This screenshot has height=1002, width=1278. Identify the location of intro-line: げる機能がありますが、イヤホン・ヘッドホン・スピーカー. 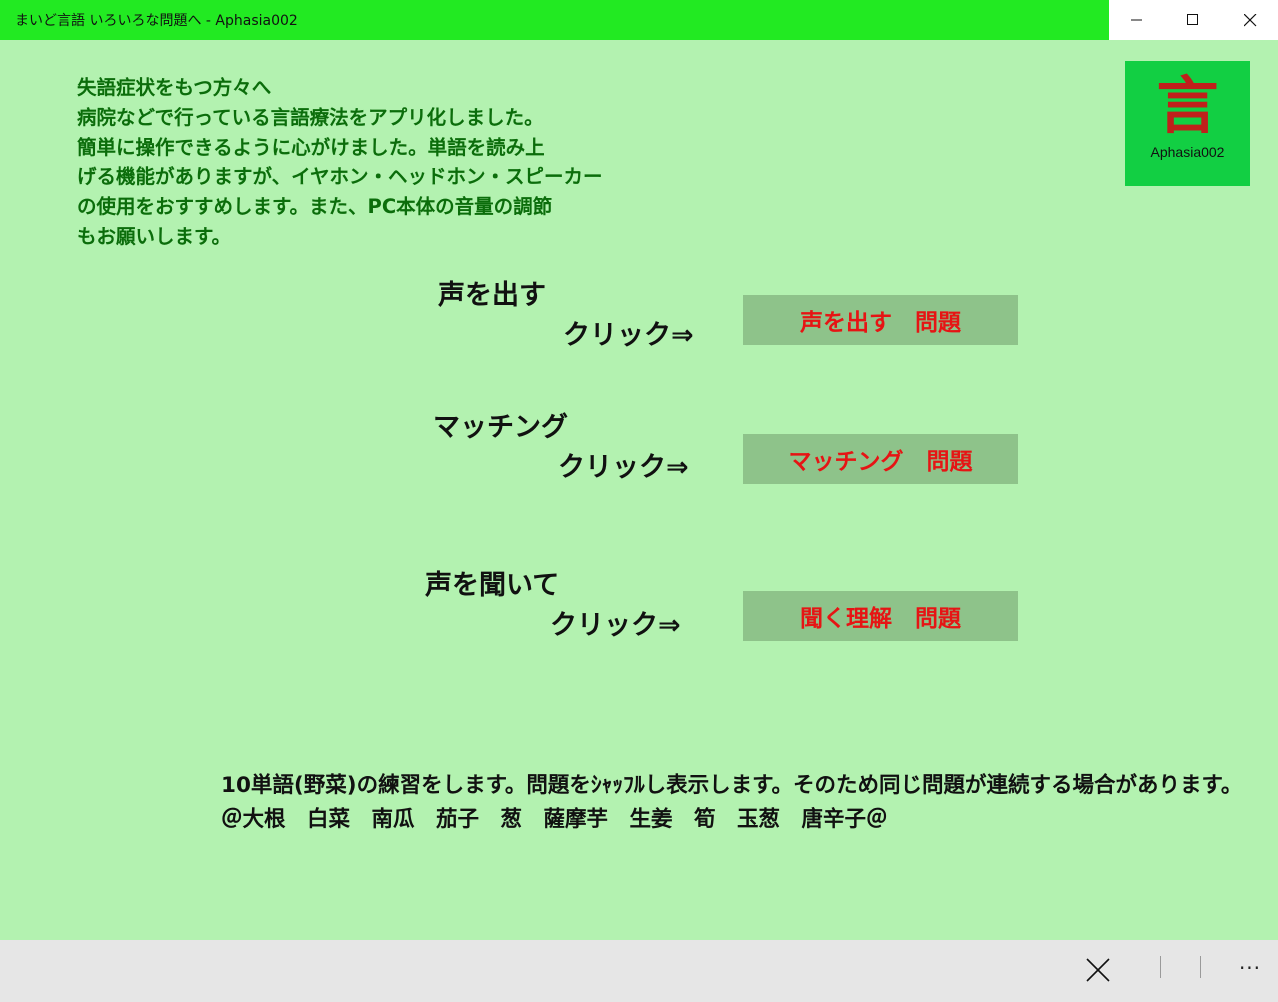
(340, 177).